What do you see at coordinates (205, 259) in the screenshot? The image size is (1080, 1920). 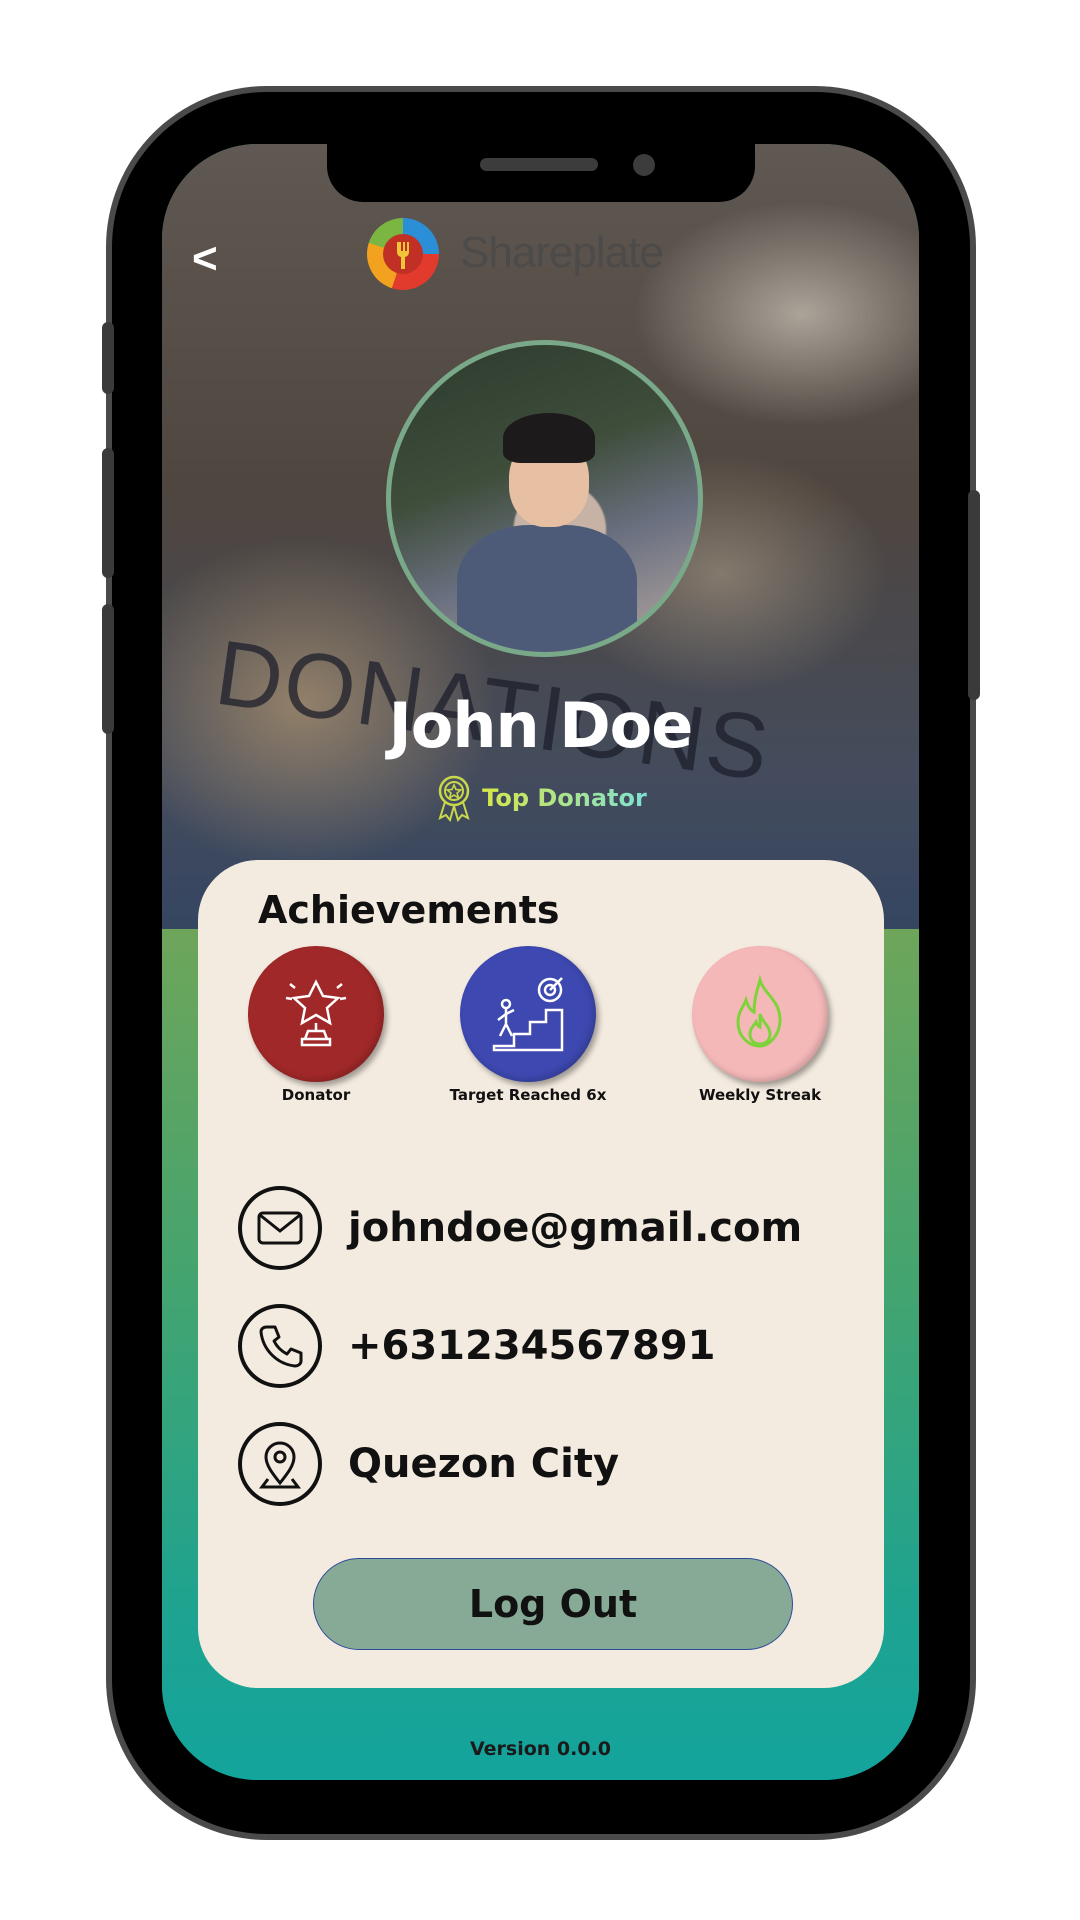 I see `back-button: <` at bounding box center [205, 259].